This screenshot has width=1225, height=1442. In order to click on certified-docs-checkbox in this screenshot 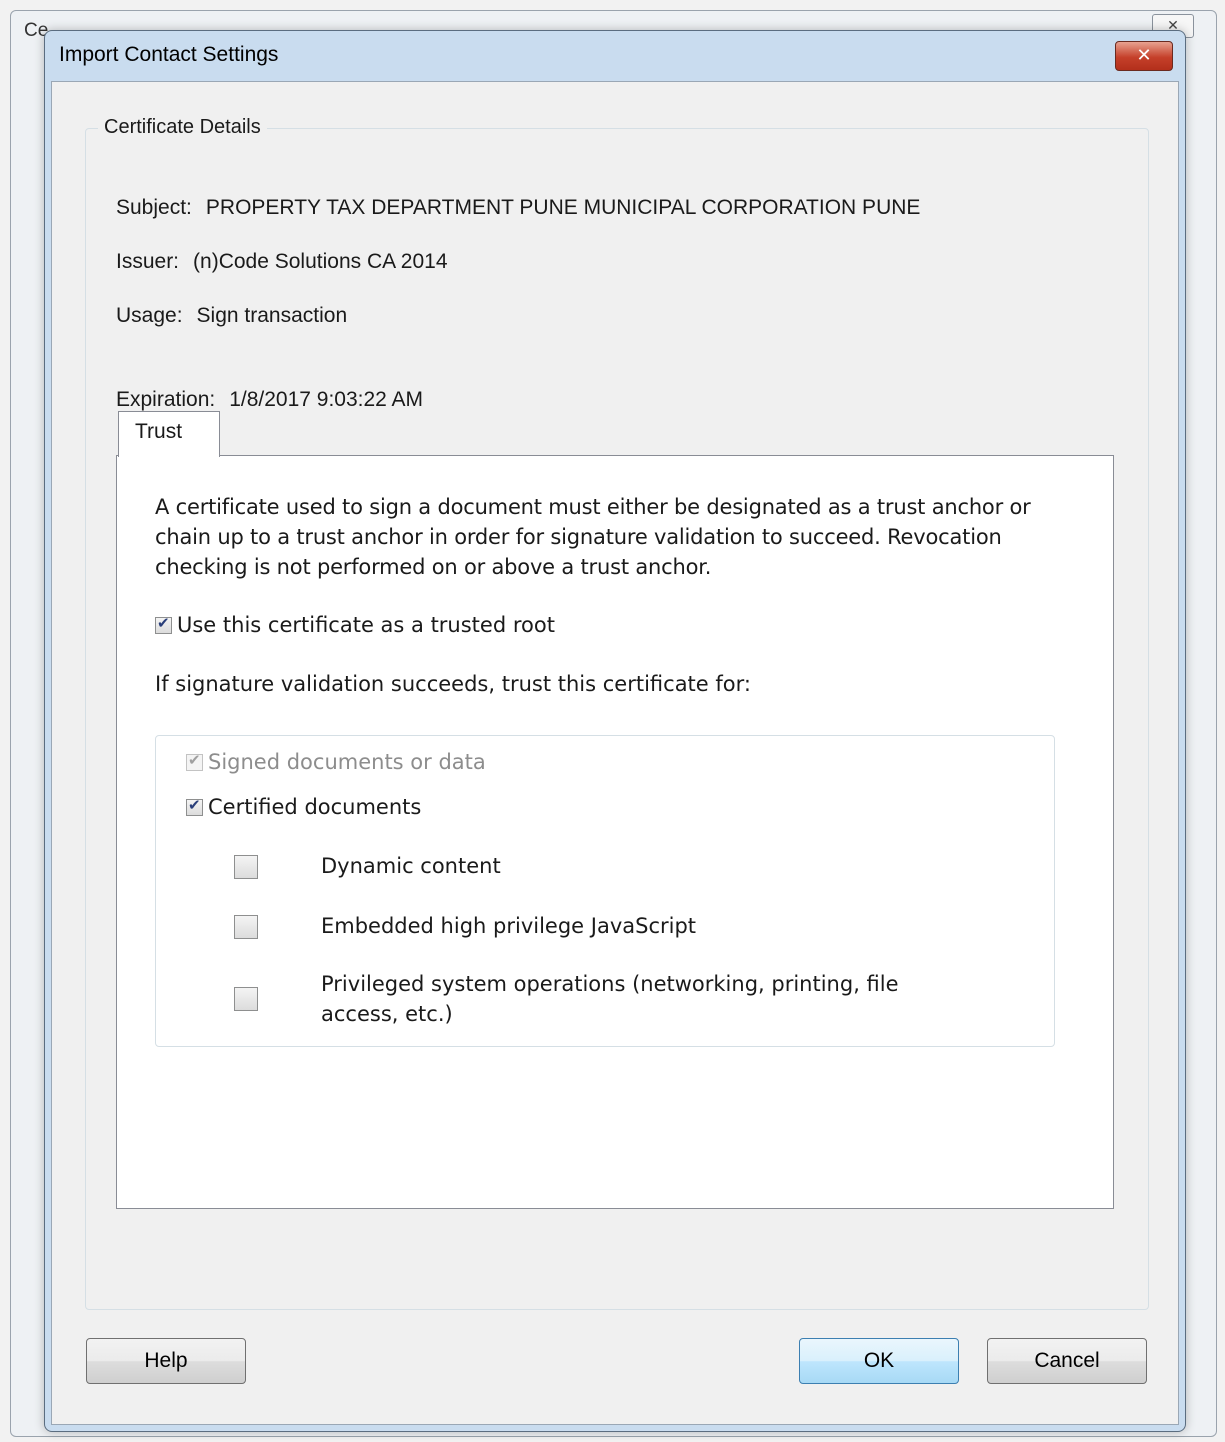, I will do `click(194, 806)`.